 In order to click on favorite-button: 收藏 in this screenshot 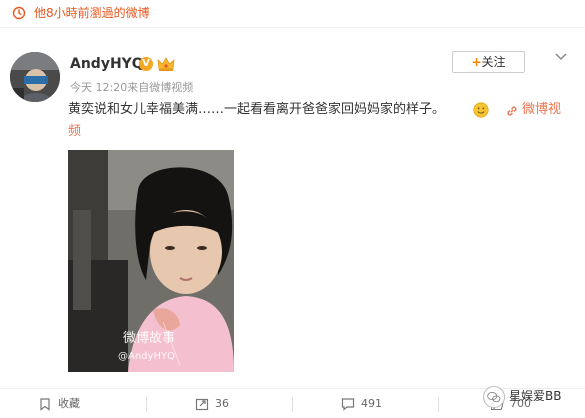, I will do `click(68, 403)`.